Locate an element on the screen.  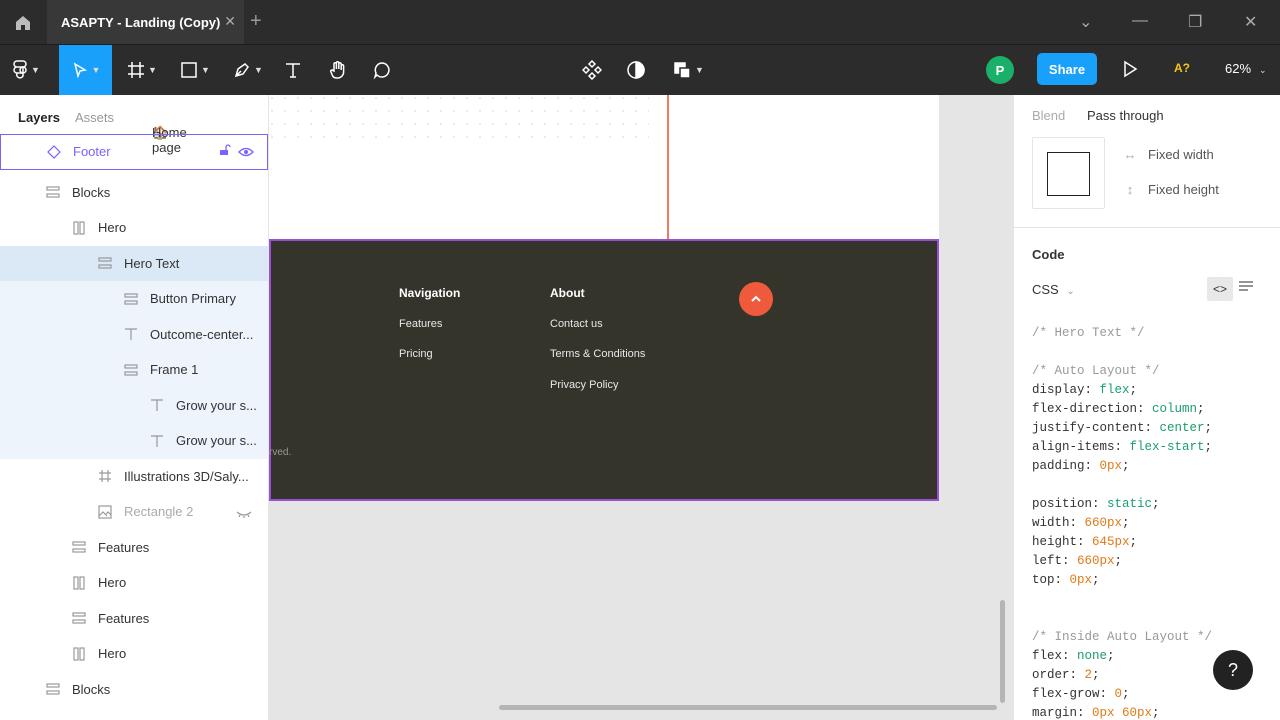
layer-row: Footer is located at coordinates (134, 152).